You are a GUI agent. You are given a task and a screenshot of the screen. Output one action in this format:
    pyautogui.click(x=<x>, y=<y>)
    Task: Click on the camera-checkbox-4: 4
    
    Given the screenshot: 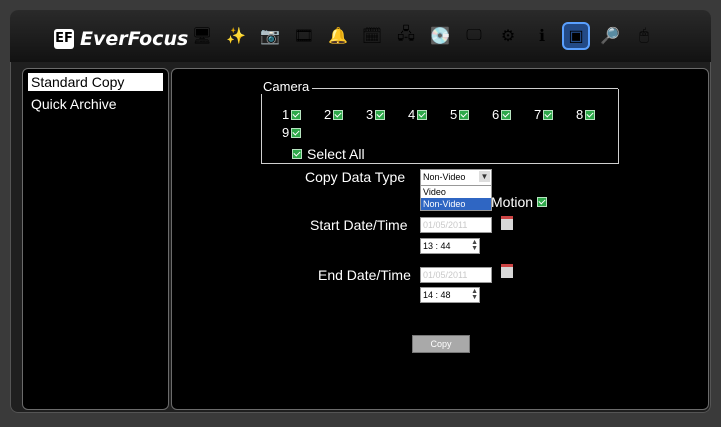 What is the action you would take?
    pyautogui.click(x=418, y=114)
    